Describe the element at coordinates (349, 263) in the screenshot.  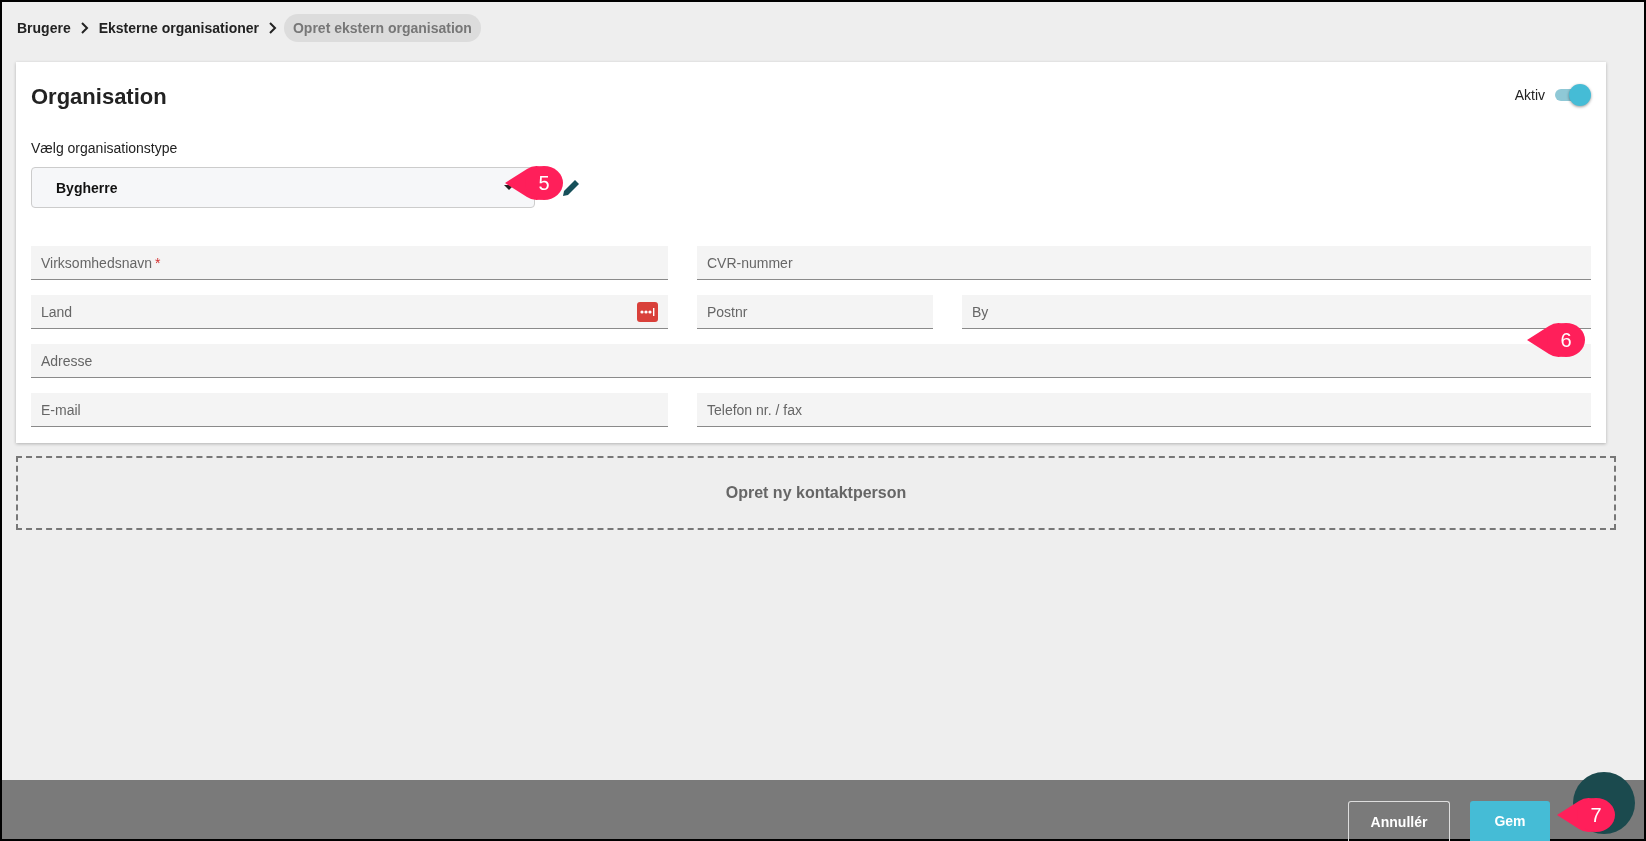
I see `input-field: Virksomhedsnavn *` at that location.